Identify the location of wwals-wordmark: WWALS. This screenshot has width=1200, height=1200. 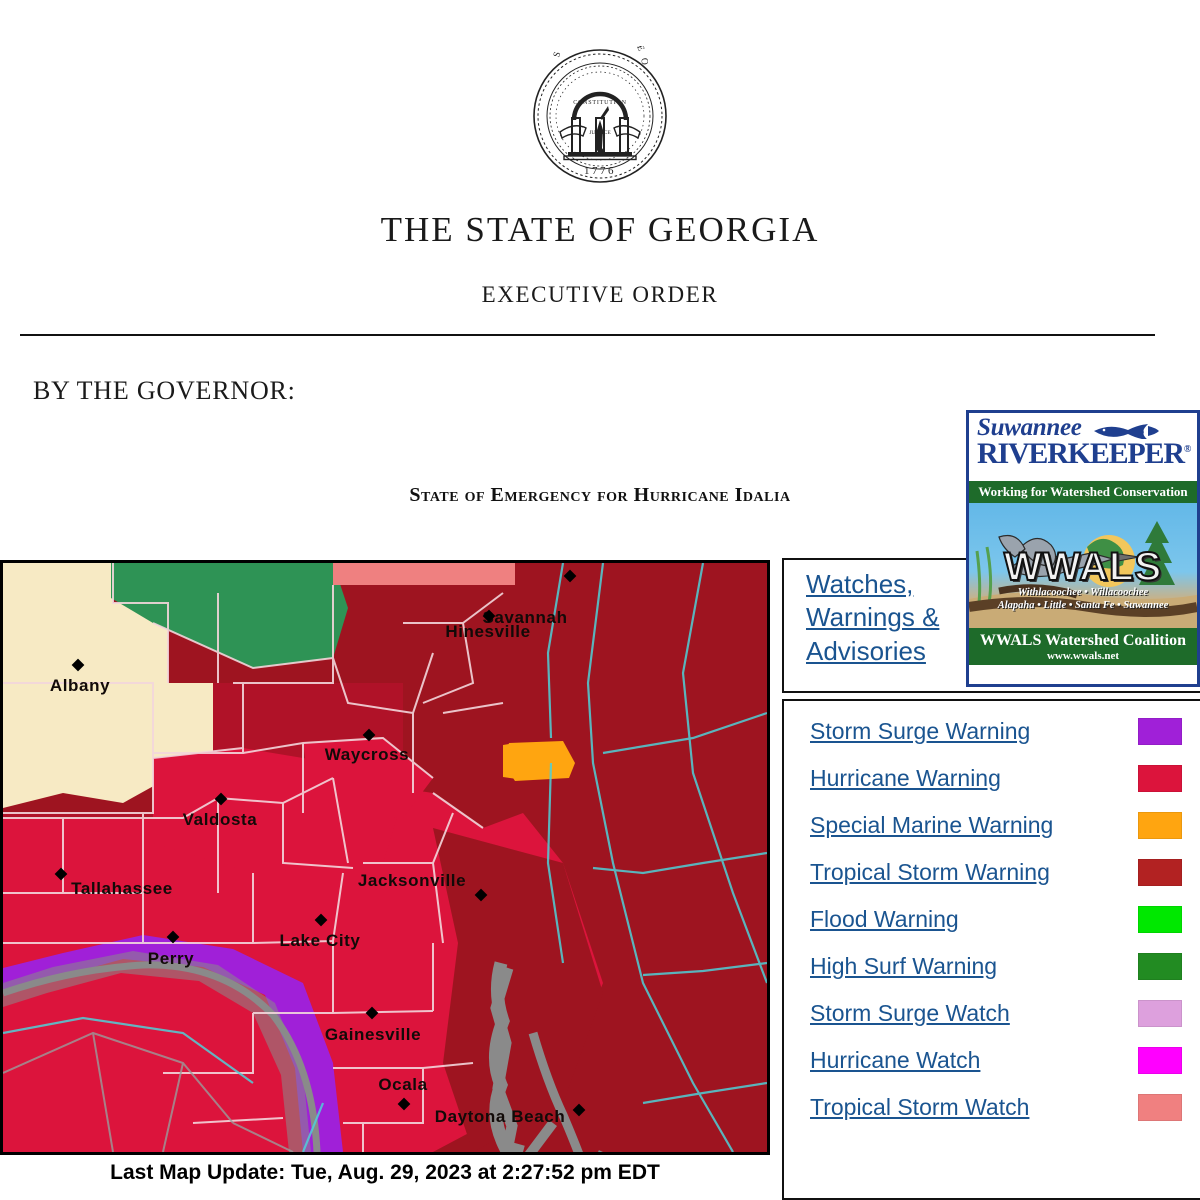
(1083, 567).